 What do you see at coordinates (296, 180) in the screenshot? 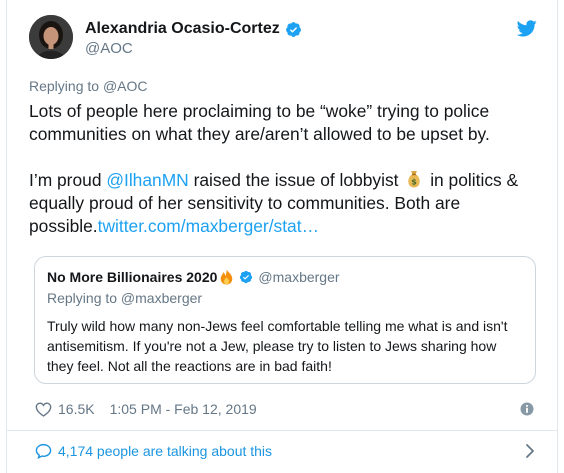
I see `p2-text-2: raised the issue of lobbyist` at bounding box center [296, 180].